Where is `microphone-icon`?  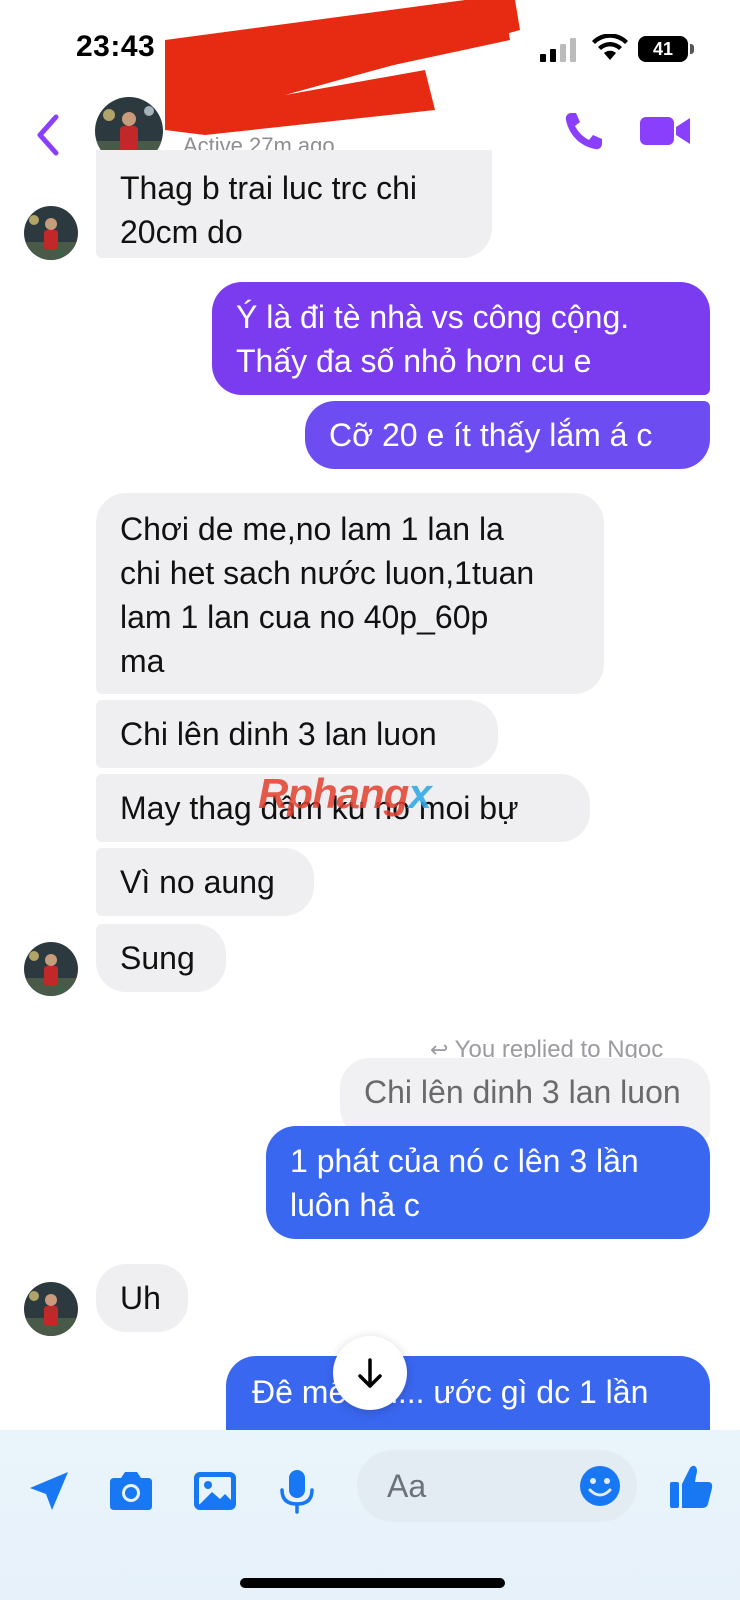 microphone-icon is located at coordinates (297, 1491).